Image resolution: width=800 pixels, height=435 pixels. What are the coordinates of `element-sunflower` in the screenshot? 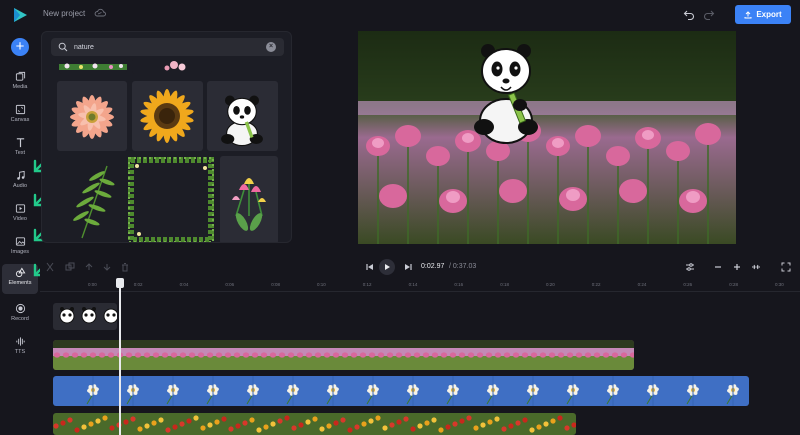 It's located at (167, 116).